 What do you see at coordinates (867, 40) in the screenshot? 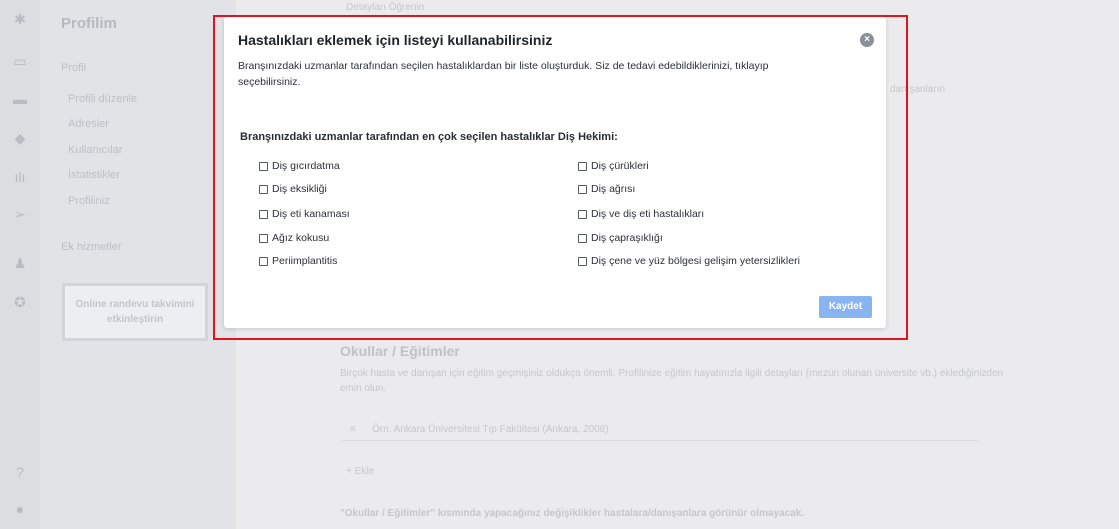
I see `close-icon: ×` at bounding box center [867, 40].